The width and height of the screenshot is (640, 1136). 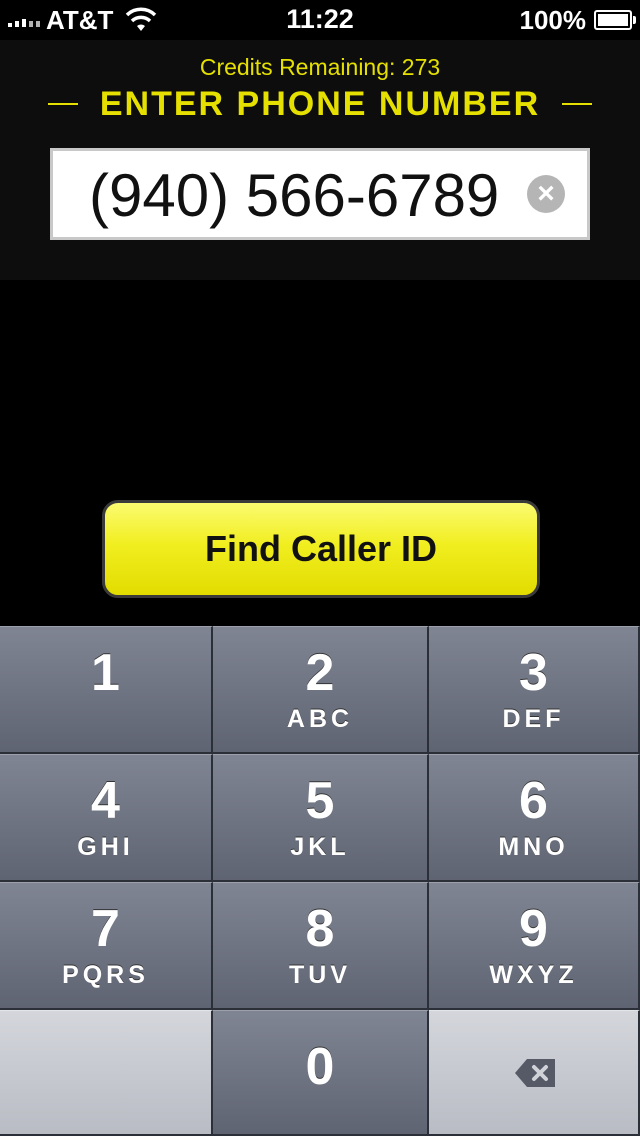 I want to click on key-6: 6 MNO, so click(x=534, y=818).